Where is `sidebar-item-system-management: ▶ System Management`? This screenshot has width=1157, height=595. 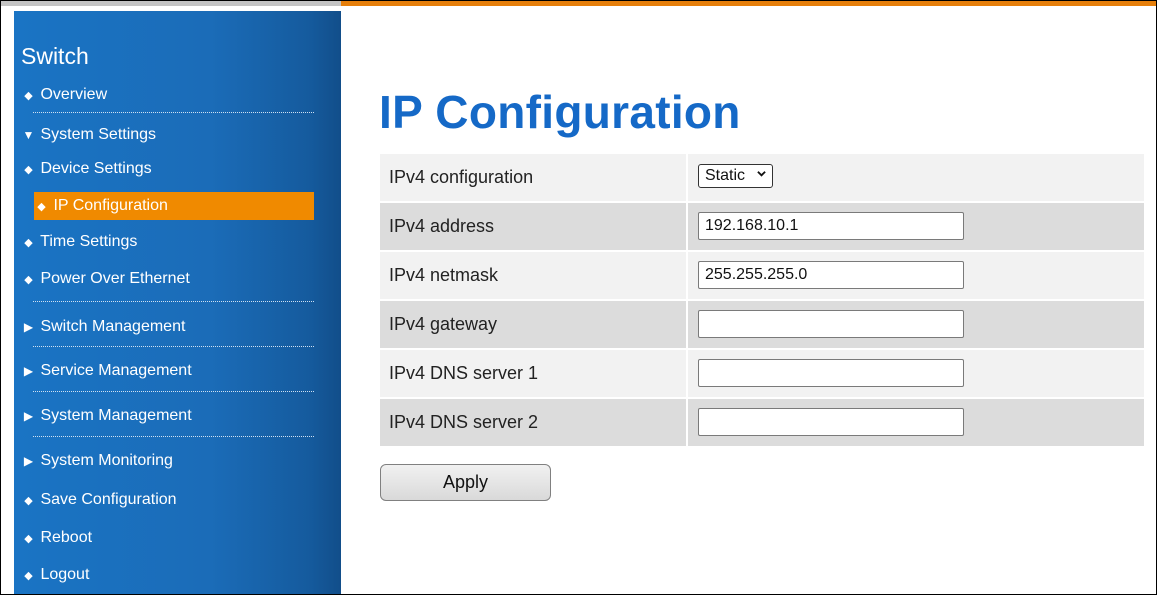 sidebar-item-system-management: ▶ System Management is located at coordinates (167, 416).